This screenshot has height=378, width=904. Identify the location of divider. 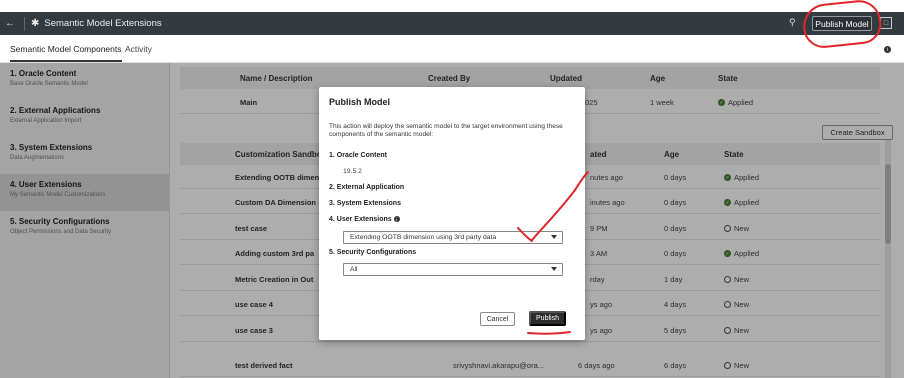
(24, 23).